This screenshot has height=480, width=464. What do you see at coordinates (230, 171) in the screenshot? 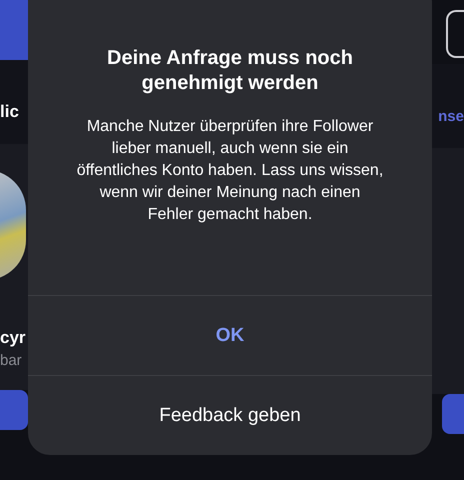
I see `dialog-message: Manche Nutzer überprüfen ihre Follower lieber manuell, auch wenn sie ein öffentliches Konto haben. Lass uns wissen, wenn wir deiner Meinung nach einen Fehler gemacht haben.` at bounding box center [230, 171].